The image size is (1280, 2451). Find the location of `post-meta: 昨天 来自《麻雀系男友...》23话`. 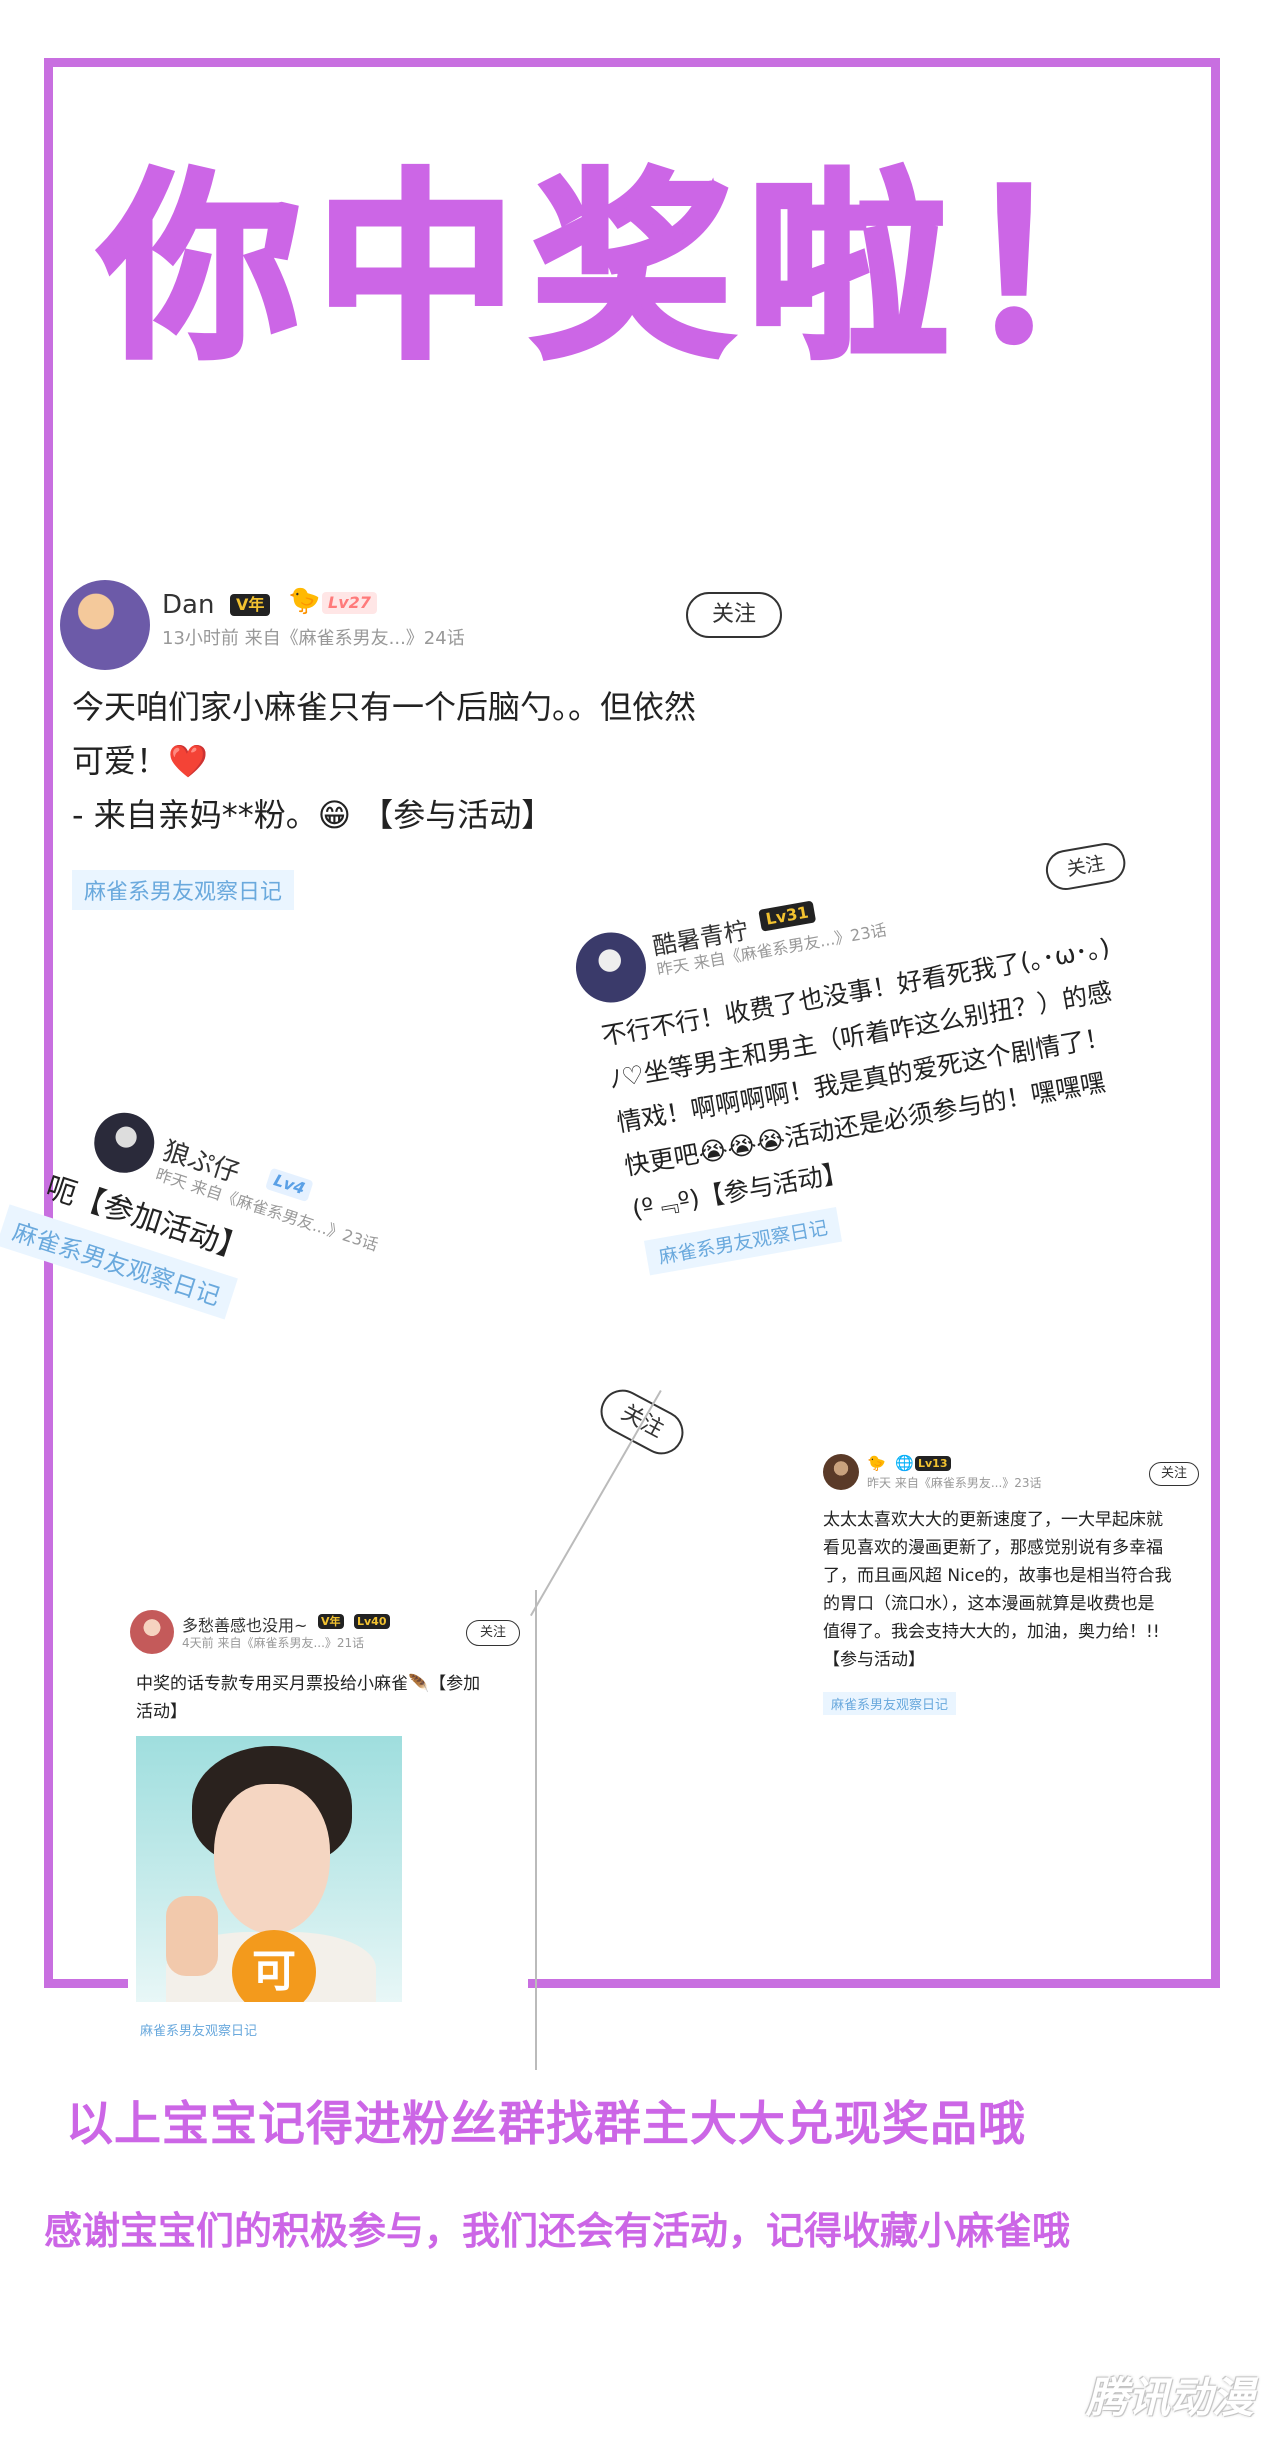

post-meta: 昨天 来自《麻雀系男友...》23话 is located at coordinates (954, 1483).